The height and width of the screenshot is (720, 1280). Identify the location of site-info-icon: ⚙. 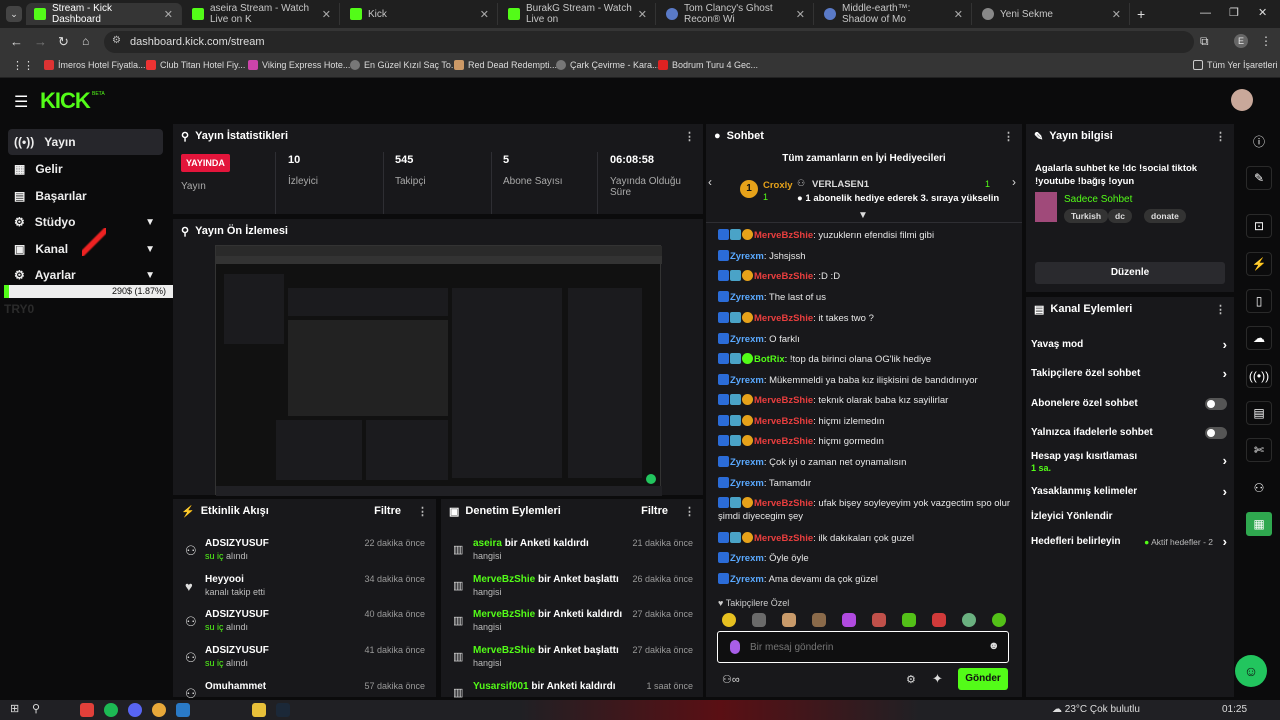
(116, 40).